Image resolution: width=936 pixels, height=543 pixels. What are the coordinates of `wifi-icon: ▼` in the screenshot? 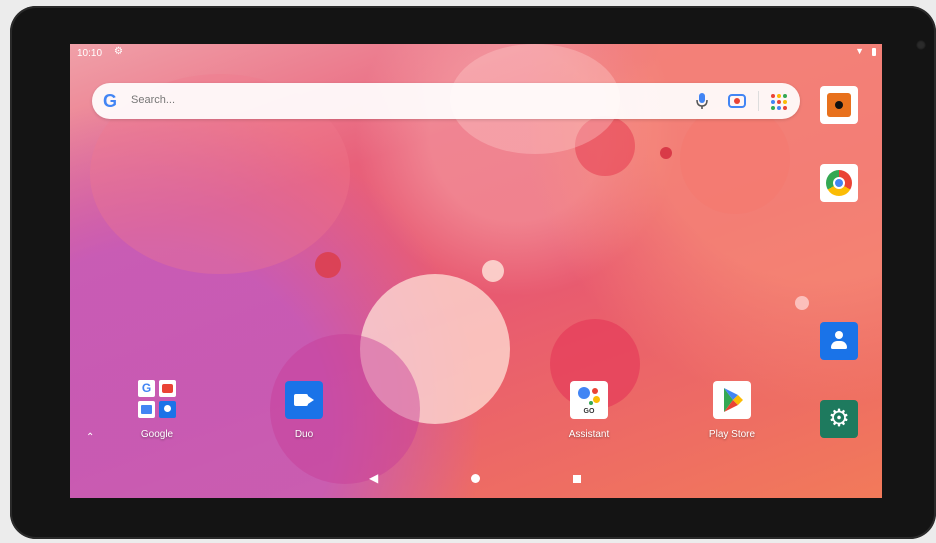 It's located at (859, 51).